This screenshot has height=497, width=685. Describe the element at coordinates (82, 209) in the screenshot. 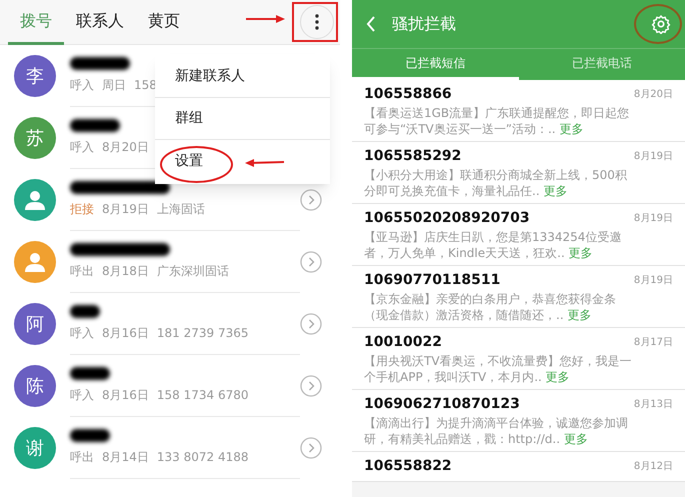

I see `call-type: 拒接` at that location.